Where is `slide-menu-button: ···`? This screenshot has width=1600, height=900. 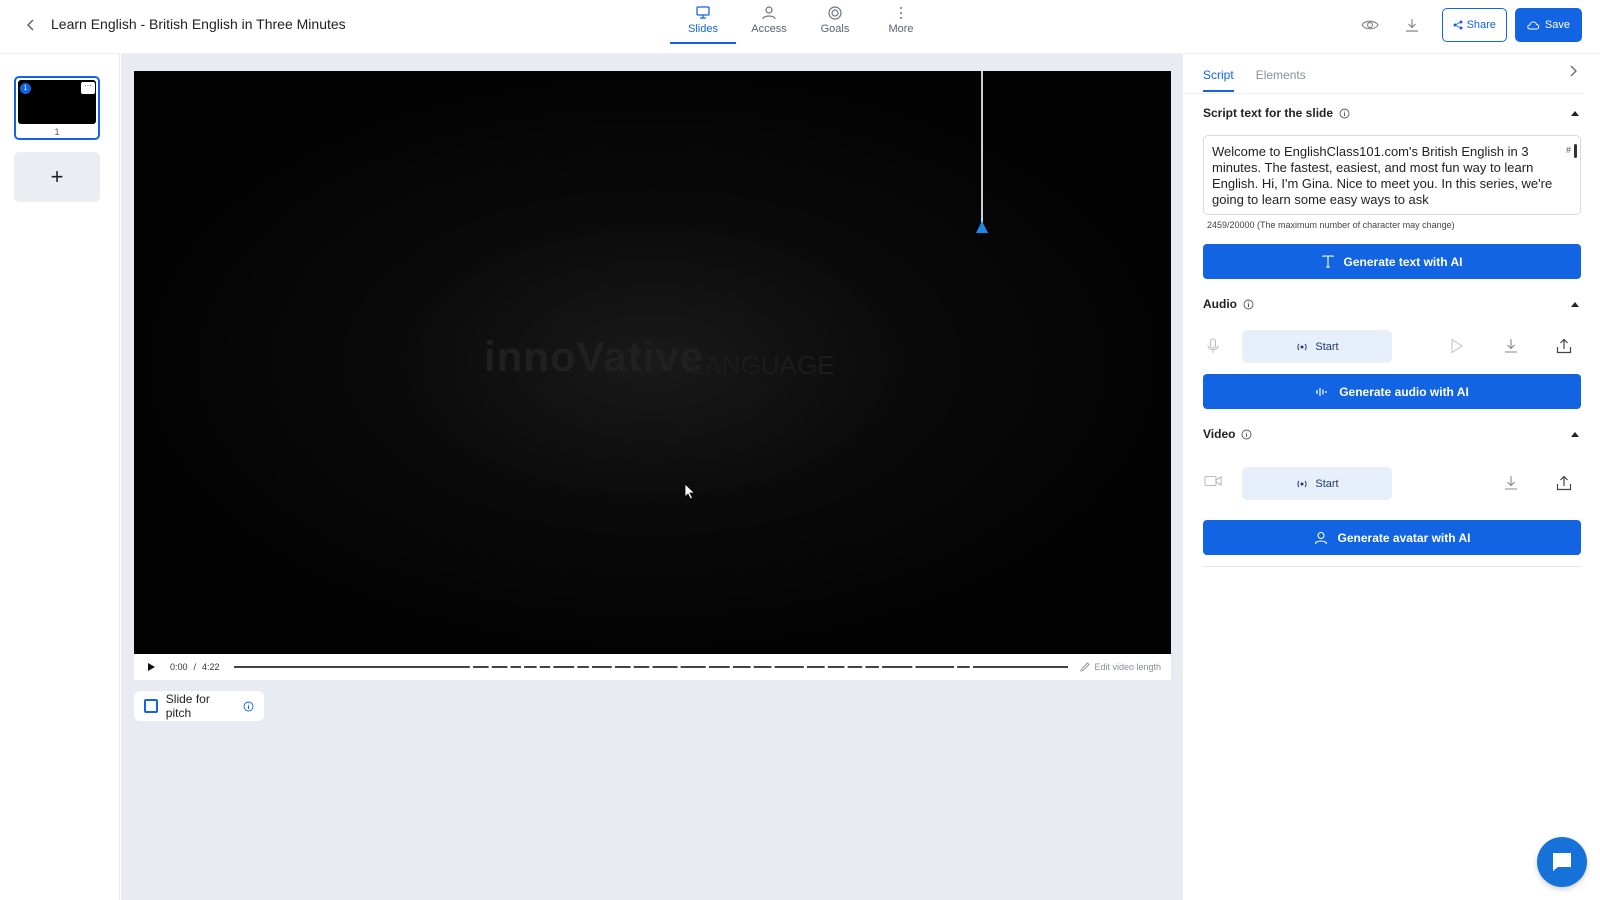
slide-menu-button: ··· is located at coordinates (88, 88).